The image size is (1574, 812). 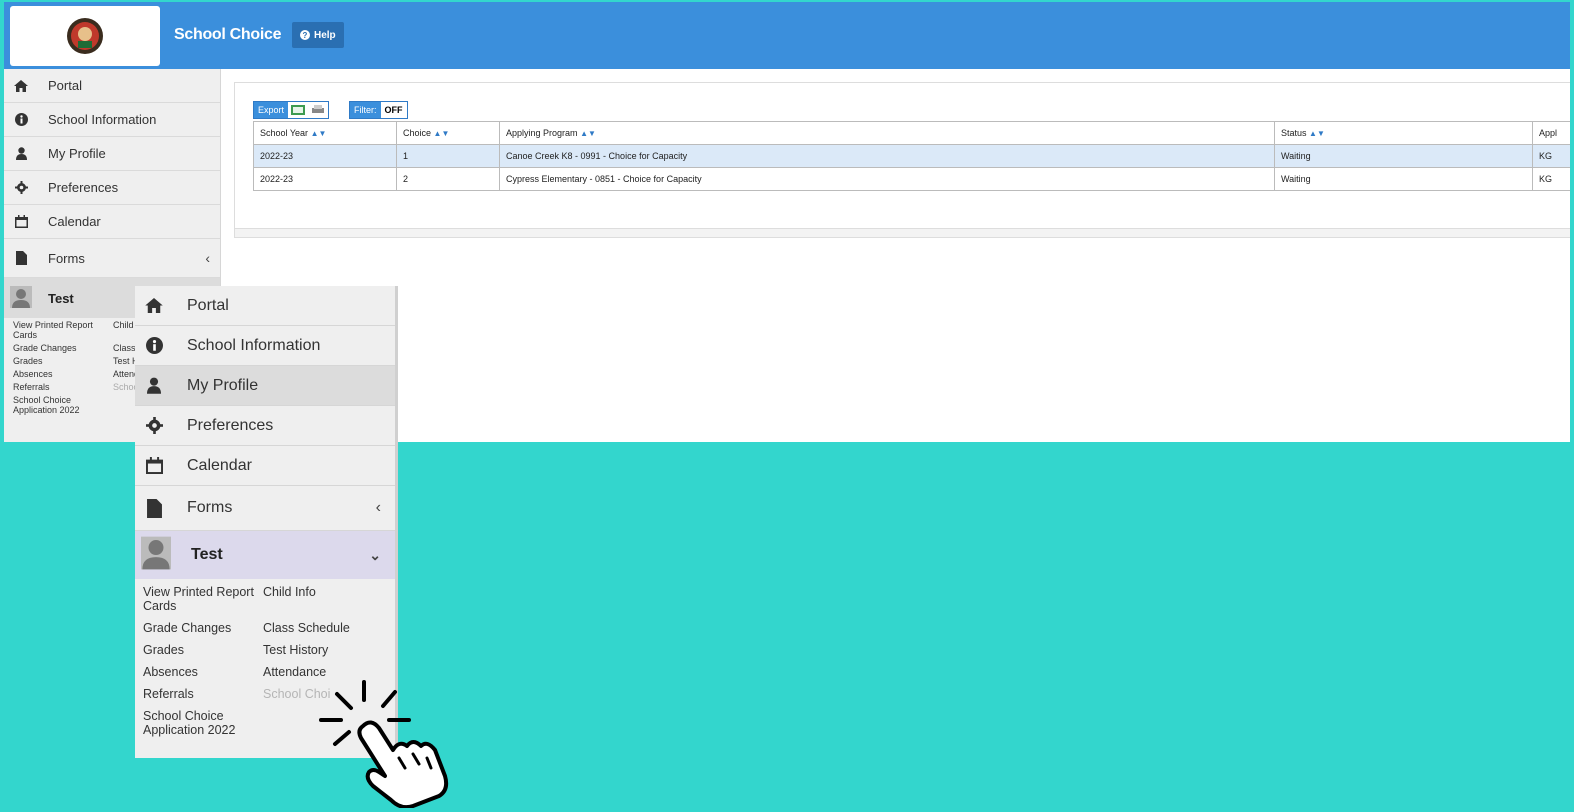 I want to click on export-button: Export, so click(x=291, y=110).